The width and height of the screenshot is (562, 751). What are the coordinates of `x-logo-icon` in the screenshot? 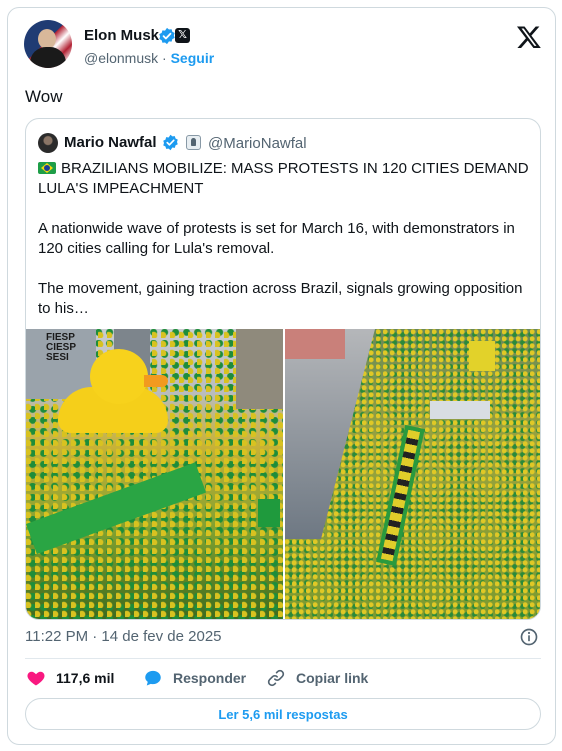 It's located at (529, 37).